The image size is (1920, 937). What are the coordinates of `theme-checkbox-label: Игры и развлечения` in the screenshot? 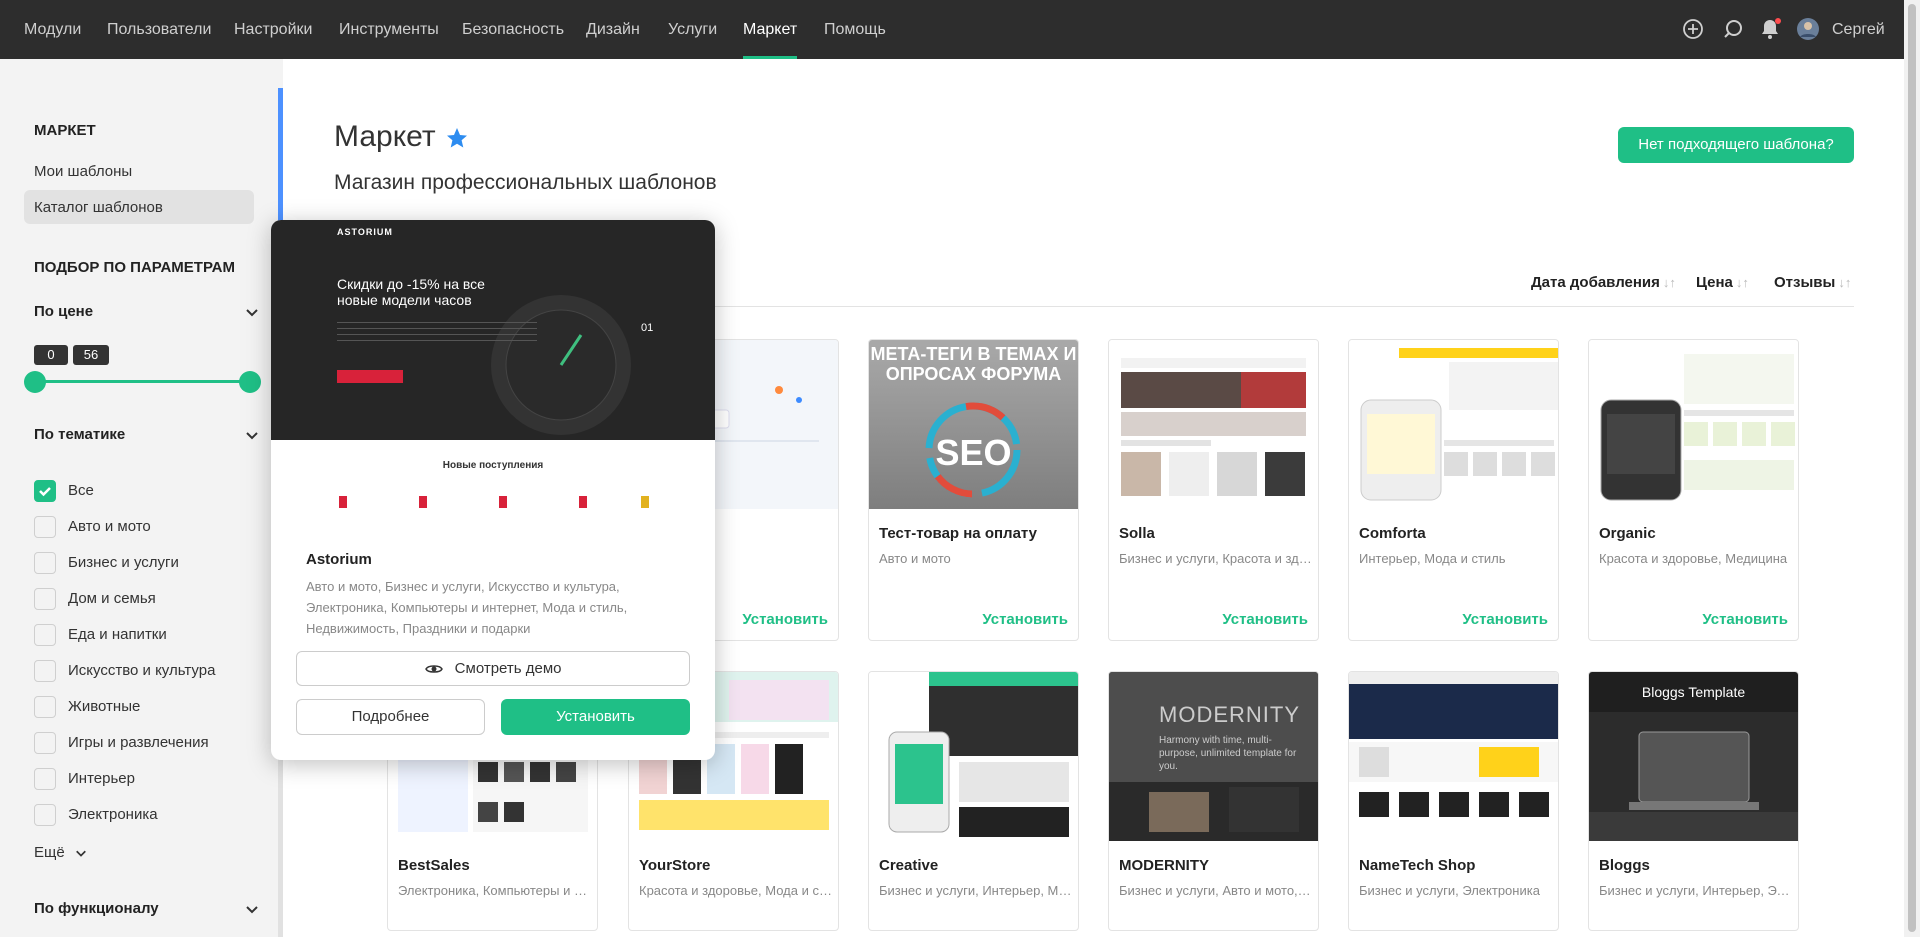 It's located at (138, 742).